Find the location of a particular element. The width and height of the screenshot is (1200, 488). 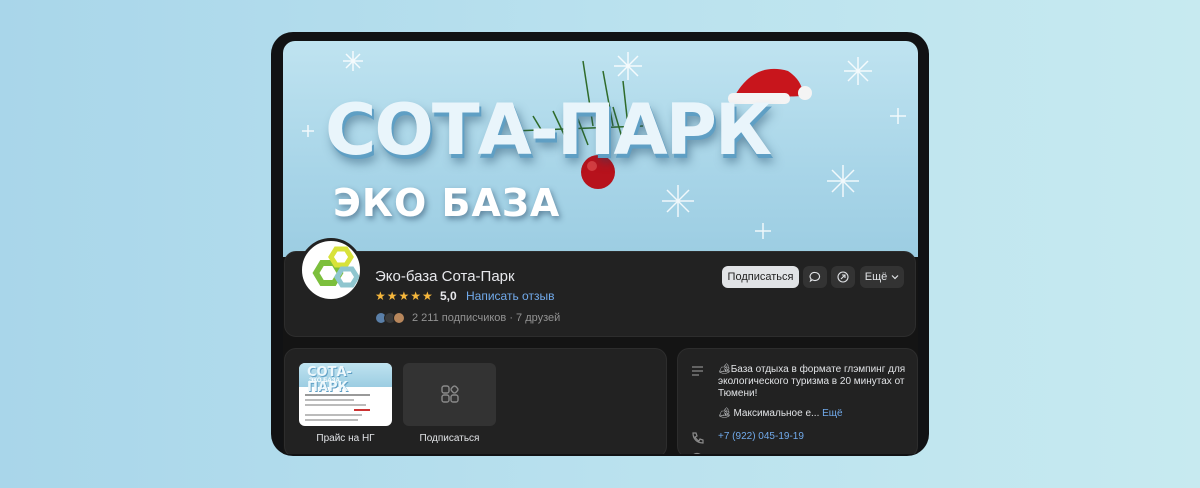

share-button is located at coordinates (843, 277).